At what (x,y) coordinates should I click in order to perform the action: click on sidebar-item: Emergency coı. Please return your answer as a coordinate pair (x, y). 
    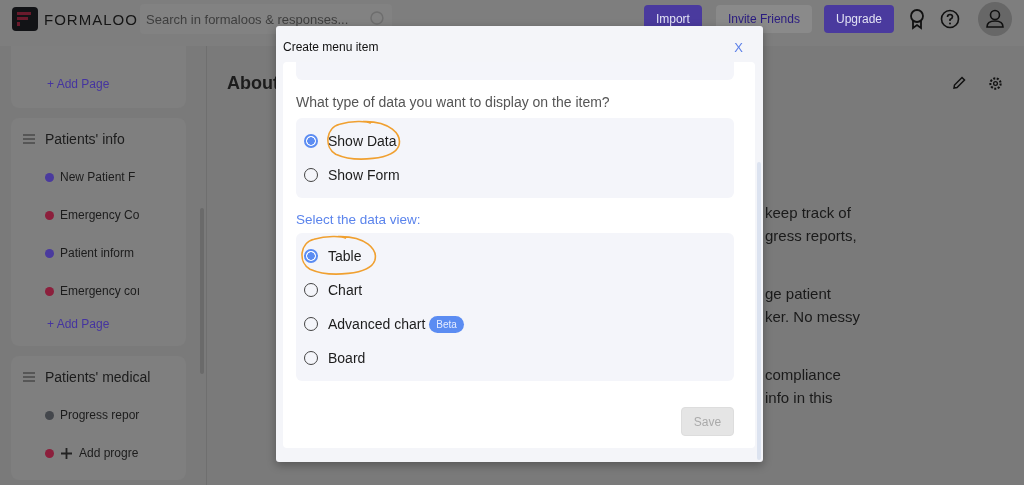
    Looking at the image, I should click on (99, 291).